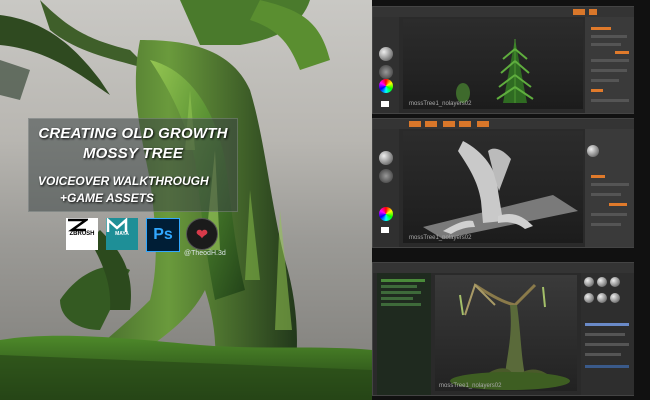 The image size is (650, 400). I want to click on zbrush-window-2: mossTree1_nolayers02, so click(504, 183).